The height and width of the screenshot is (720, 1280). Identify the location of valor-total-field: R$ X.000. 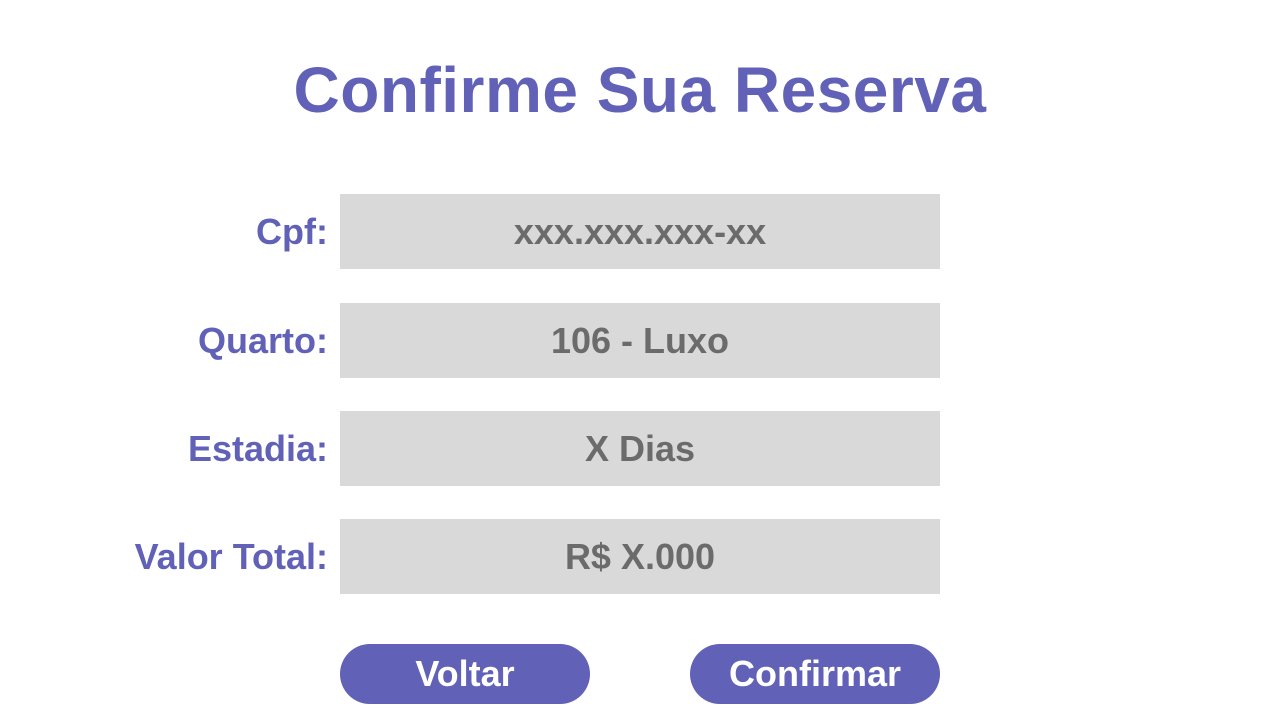
(640, 556).